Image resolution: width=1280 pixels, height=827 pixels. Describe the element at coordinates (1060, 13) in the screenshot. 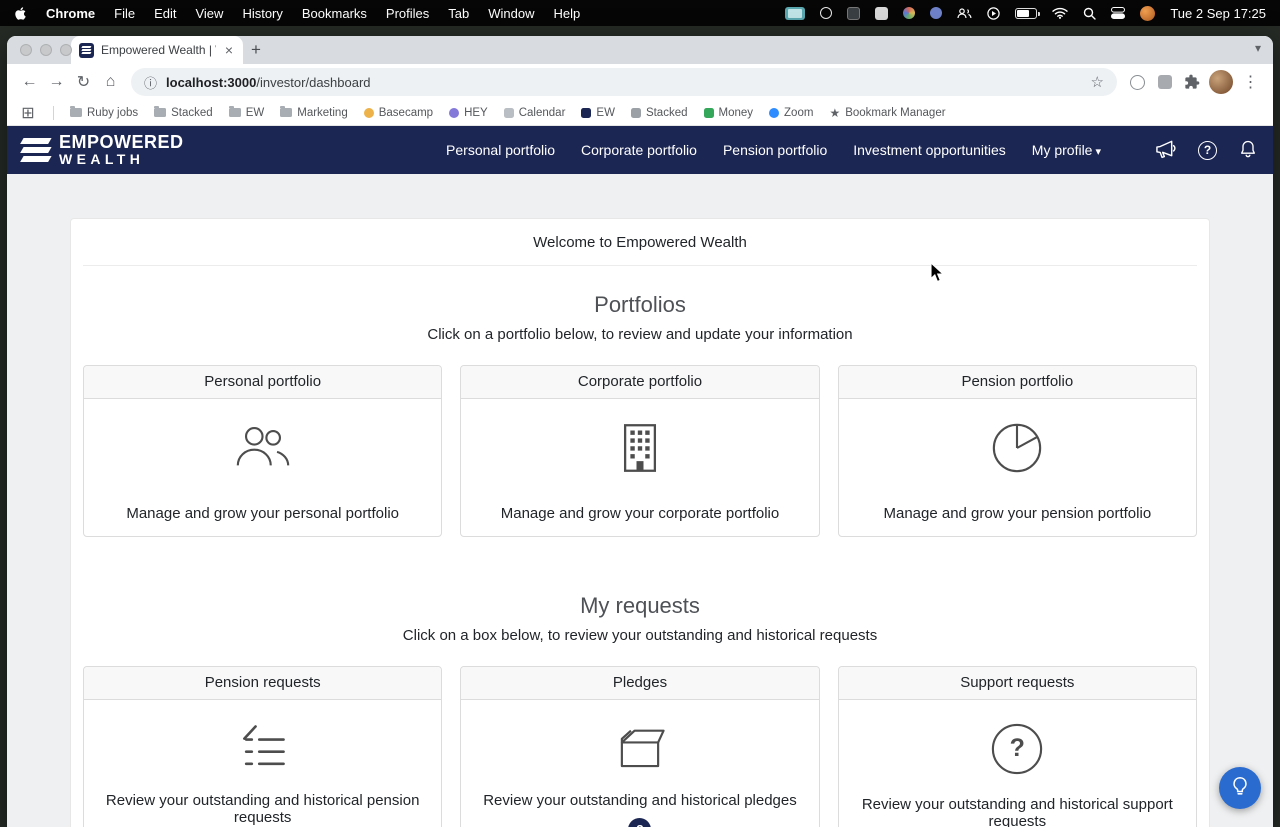

I see `wifi-icon` at that location.